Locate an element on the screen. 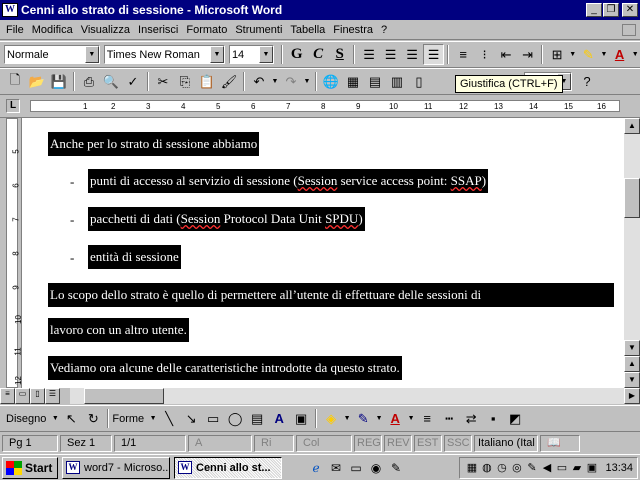 The image size is (640, 480). bullet-item-3: entità di sessione is located at coordinates (134, 257).